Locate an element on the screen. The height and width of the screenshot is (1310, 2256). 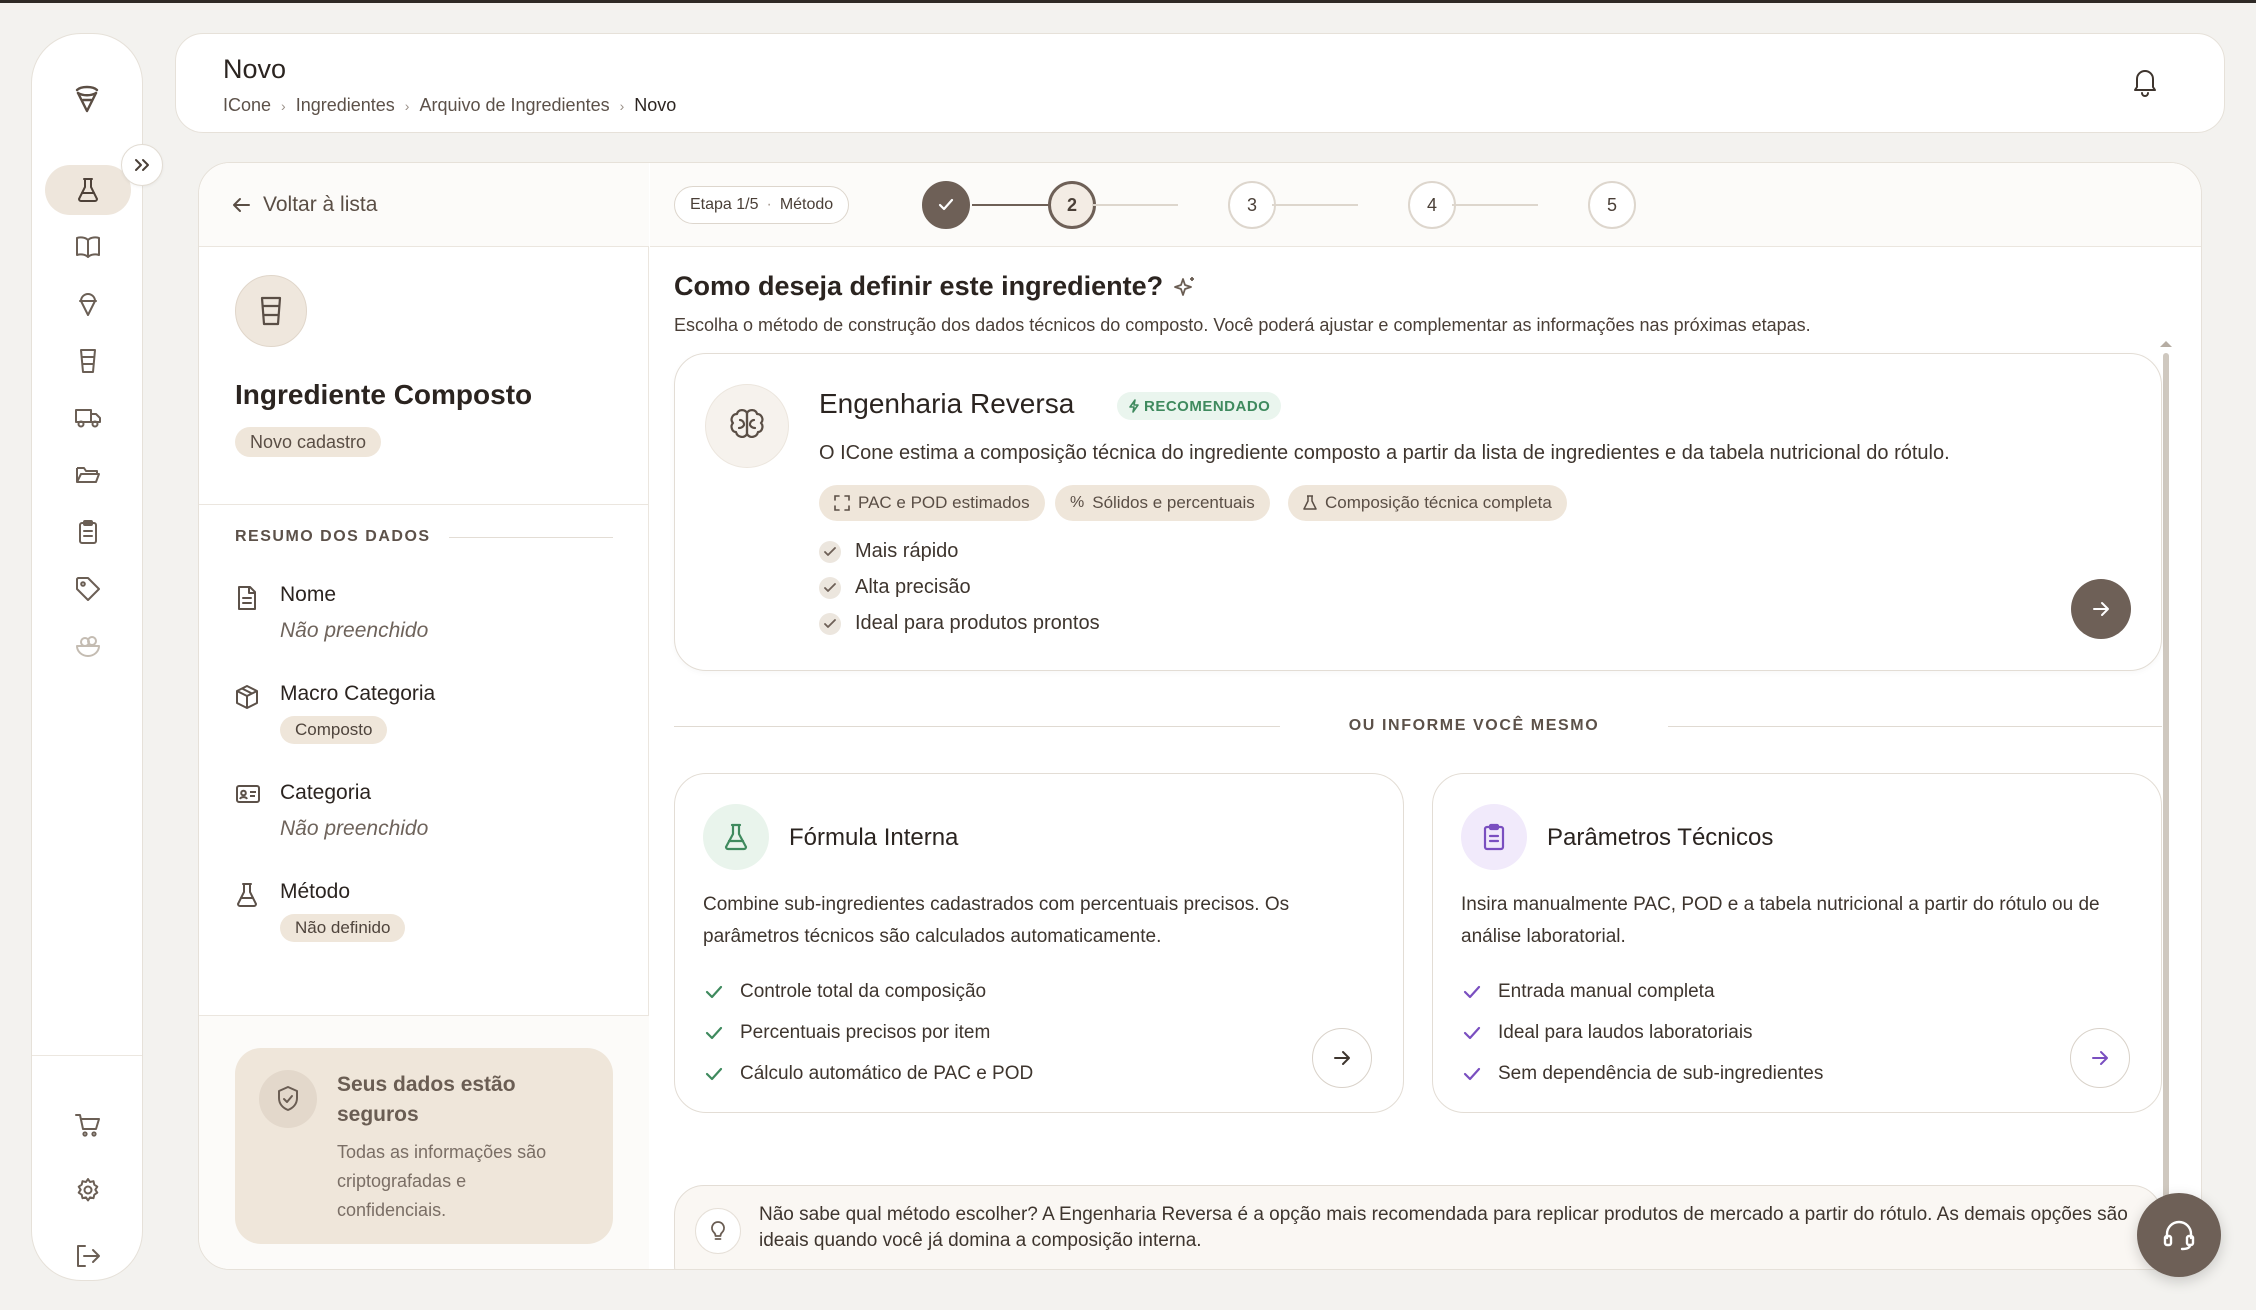
field-label: Nome is located at coordinates (308, 594).